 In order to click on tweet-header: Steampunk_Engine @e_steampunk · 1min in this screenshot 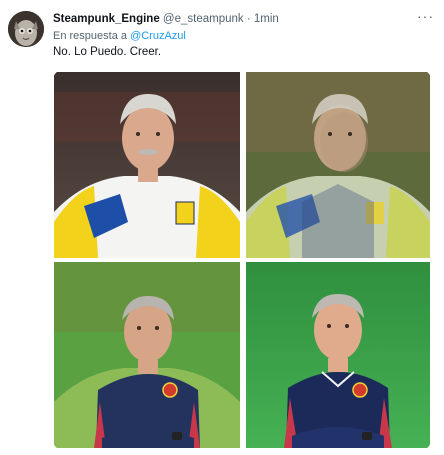, I will do `click(166, 19)`.